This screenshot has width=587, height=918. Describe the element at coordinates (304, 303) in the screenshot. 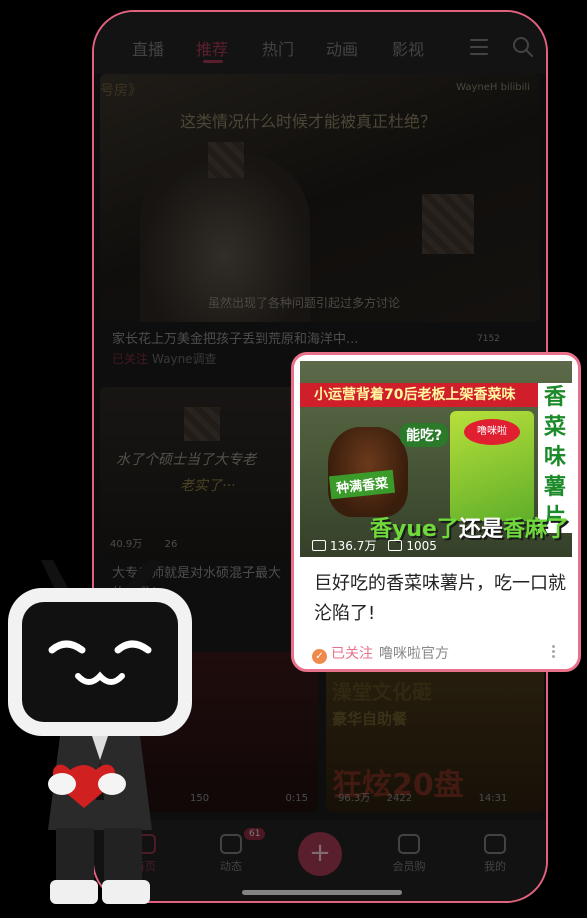

I see `video-subtitle: 虽然出现了各种问题引起过多方讨论` at that location.